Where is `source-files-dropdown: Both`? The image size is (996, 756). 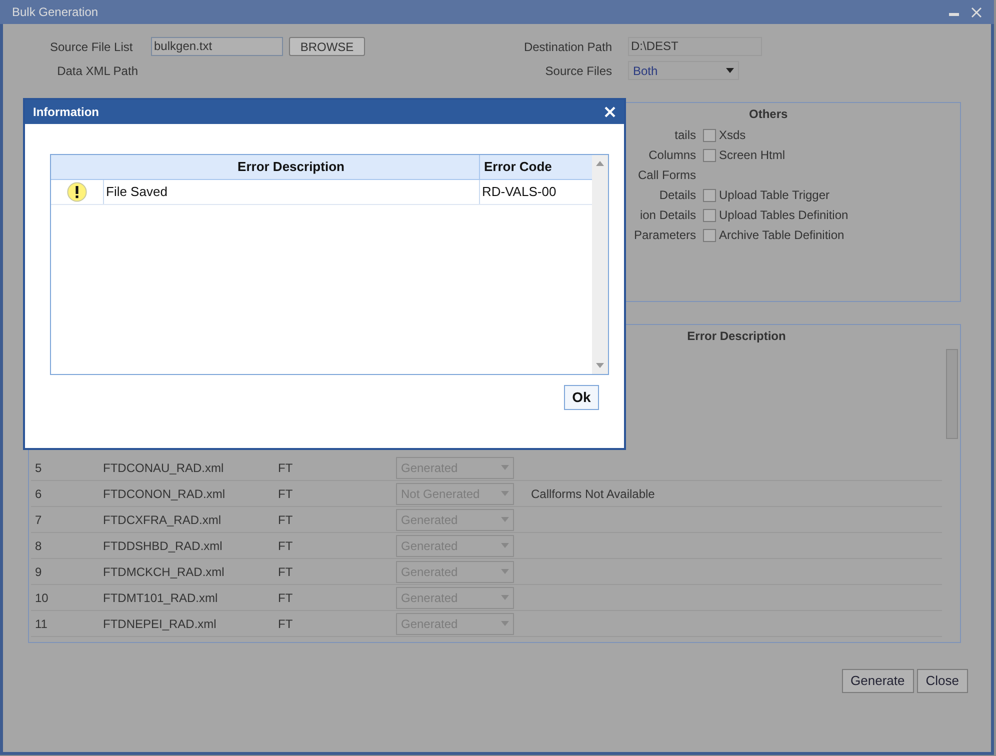
source-files-dropdown: Both is located at coordinates (683, 70).